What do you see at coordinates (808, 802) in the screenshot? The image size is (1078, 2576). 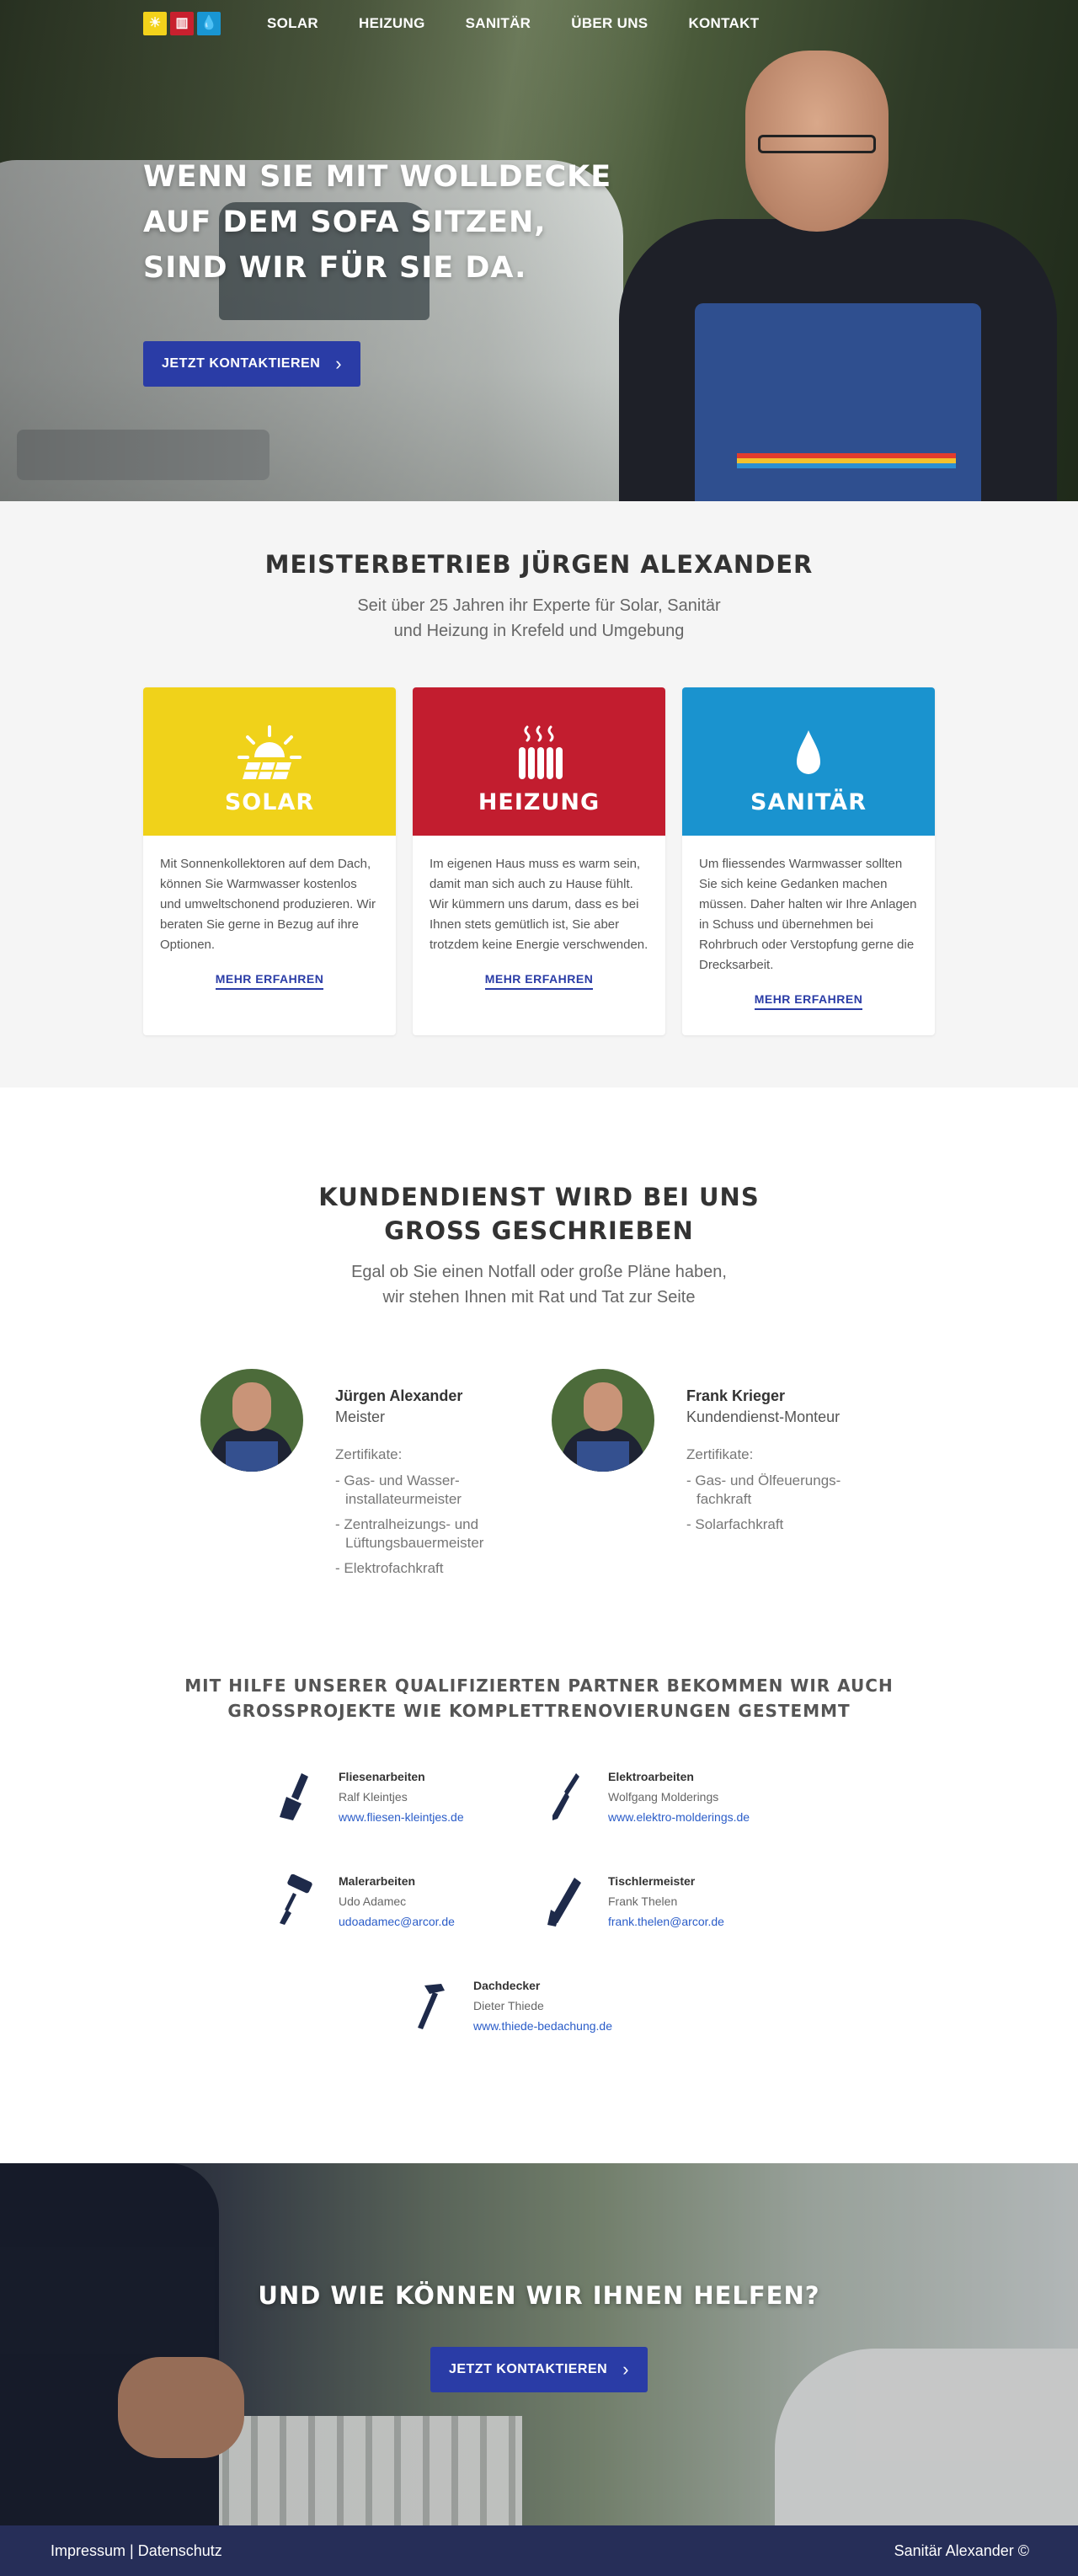 I see `service-card-title: SANITÄR` at bounding box center [808, 802].